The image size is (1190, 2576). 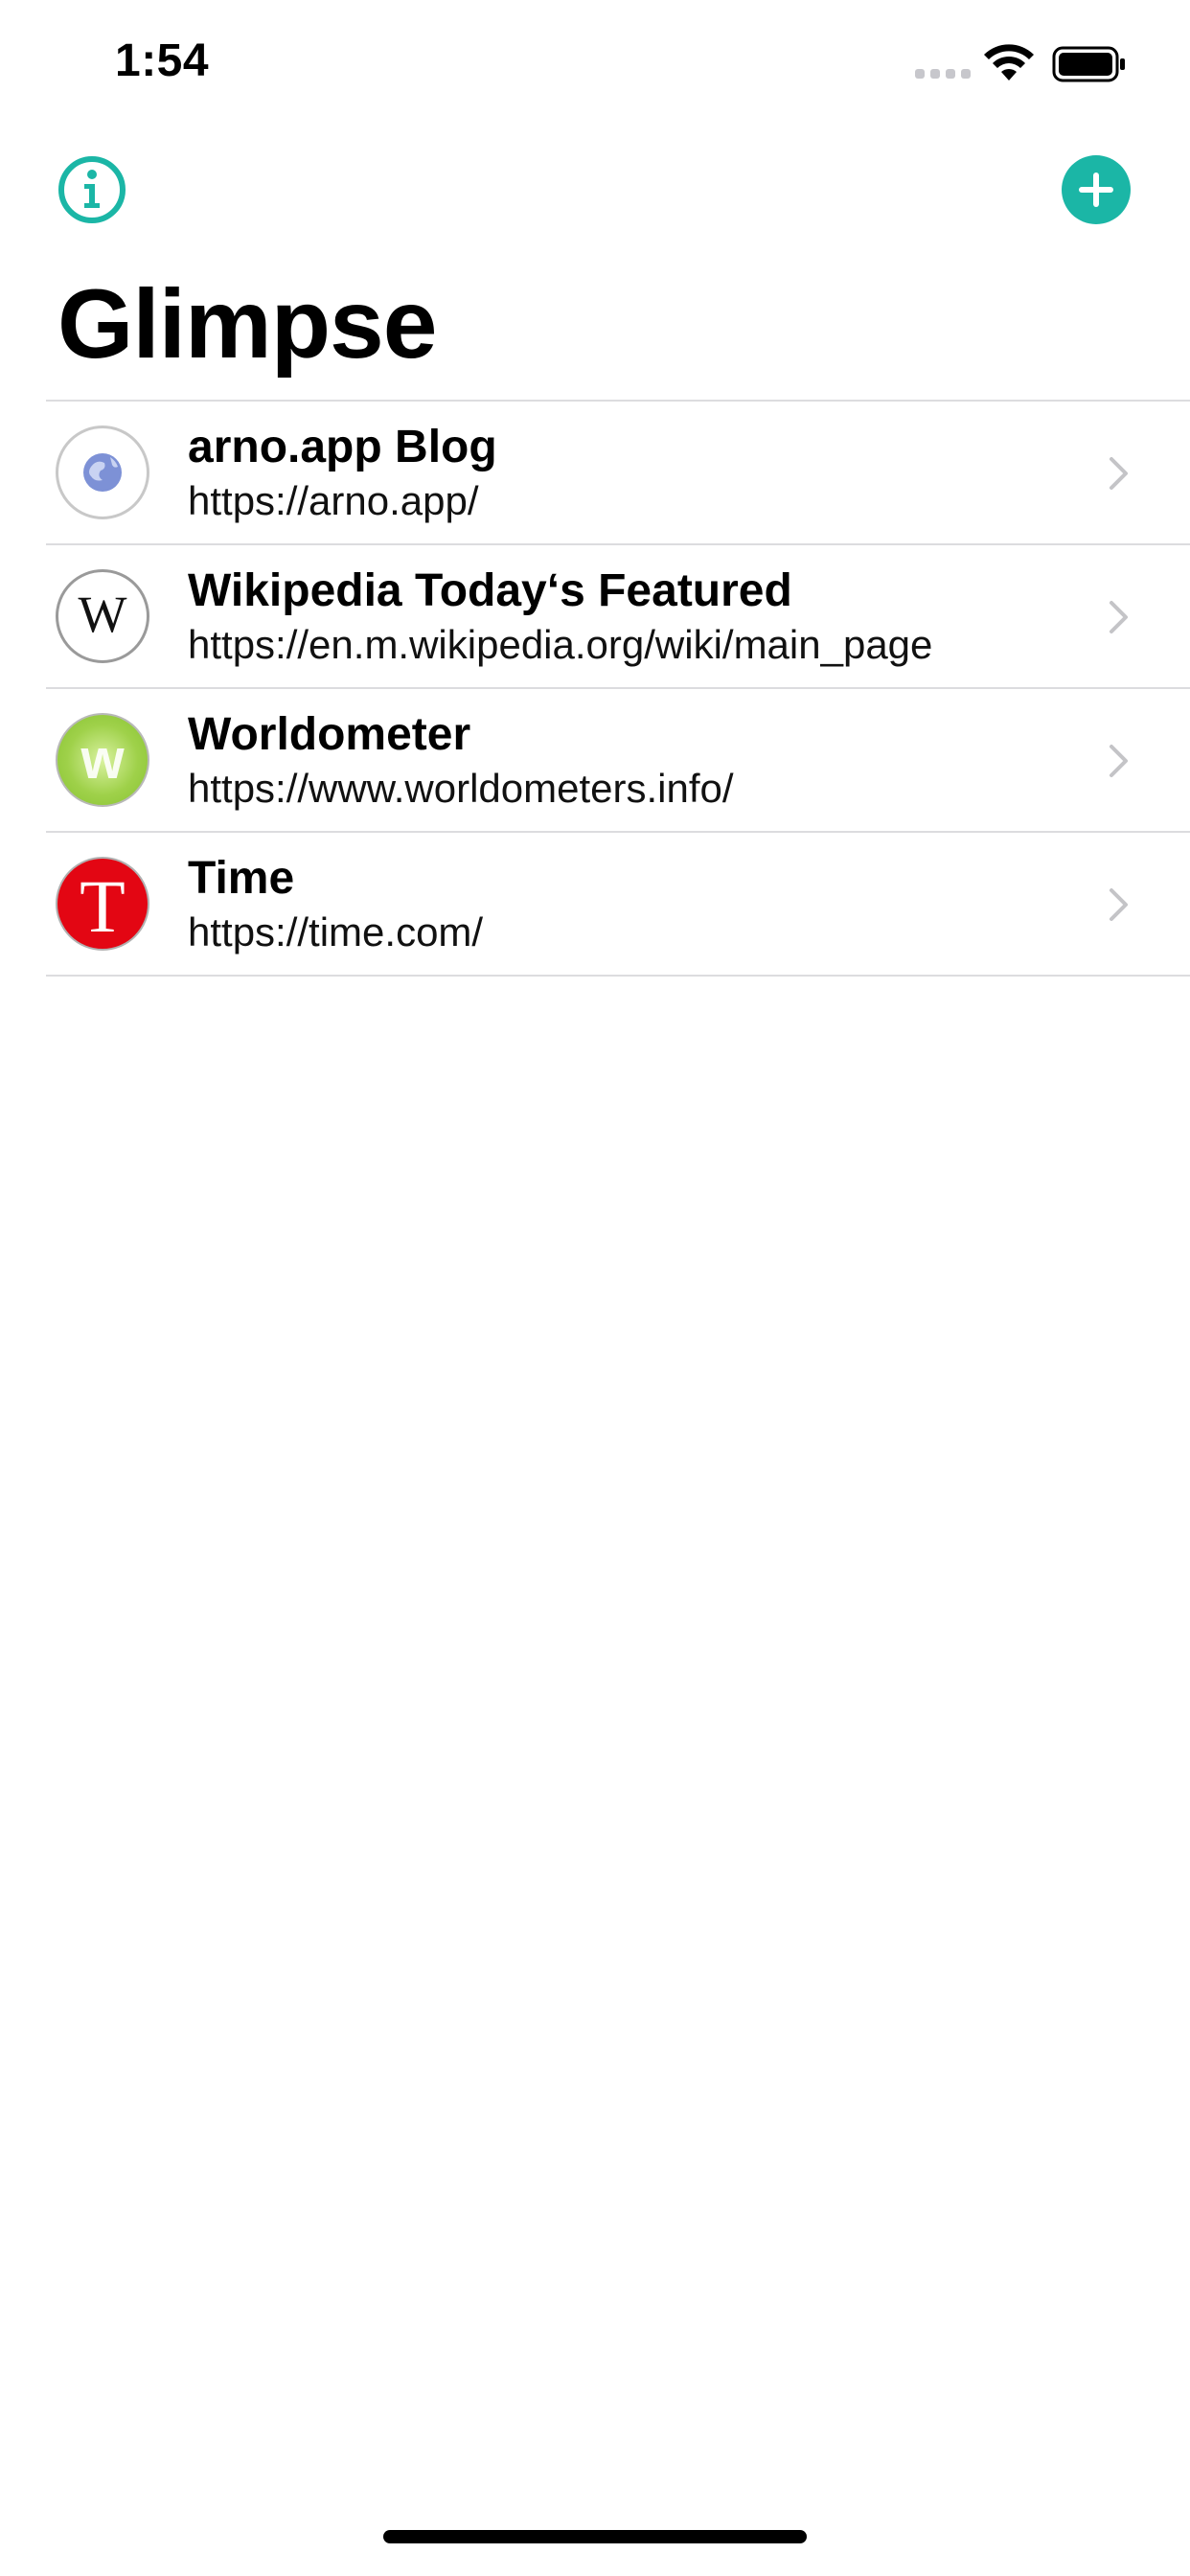 I want to click on status-time: 1:54, so click(x=163, y=60).